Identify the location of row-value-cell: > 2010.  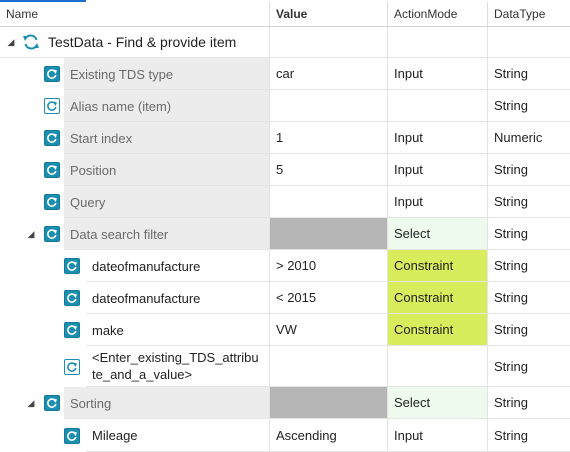
(329, 266).